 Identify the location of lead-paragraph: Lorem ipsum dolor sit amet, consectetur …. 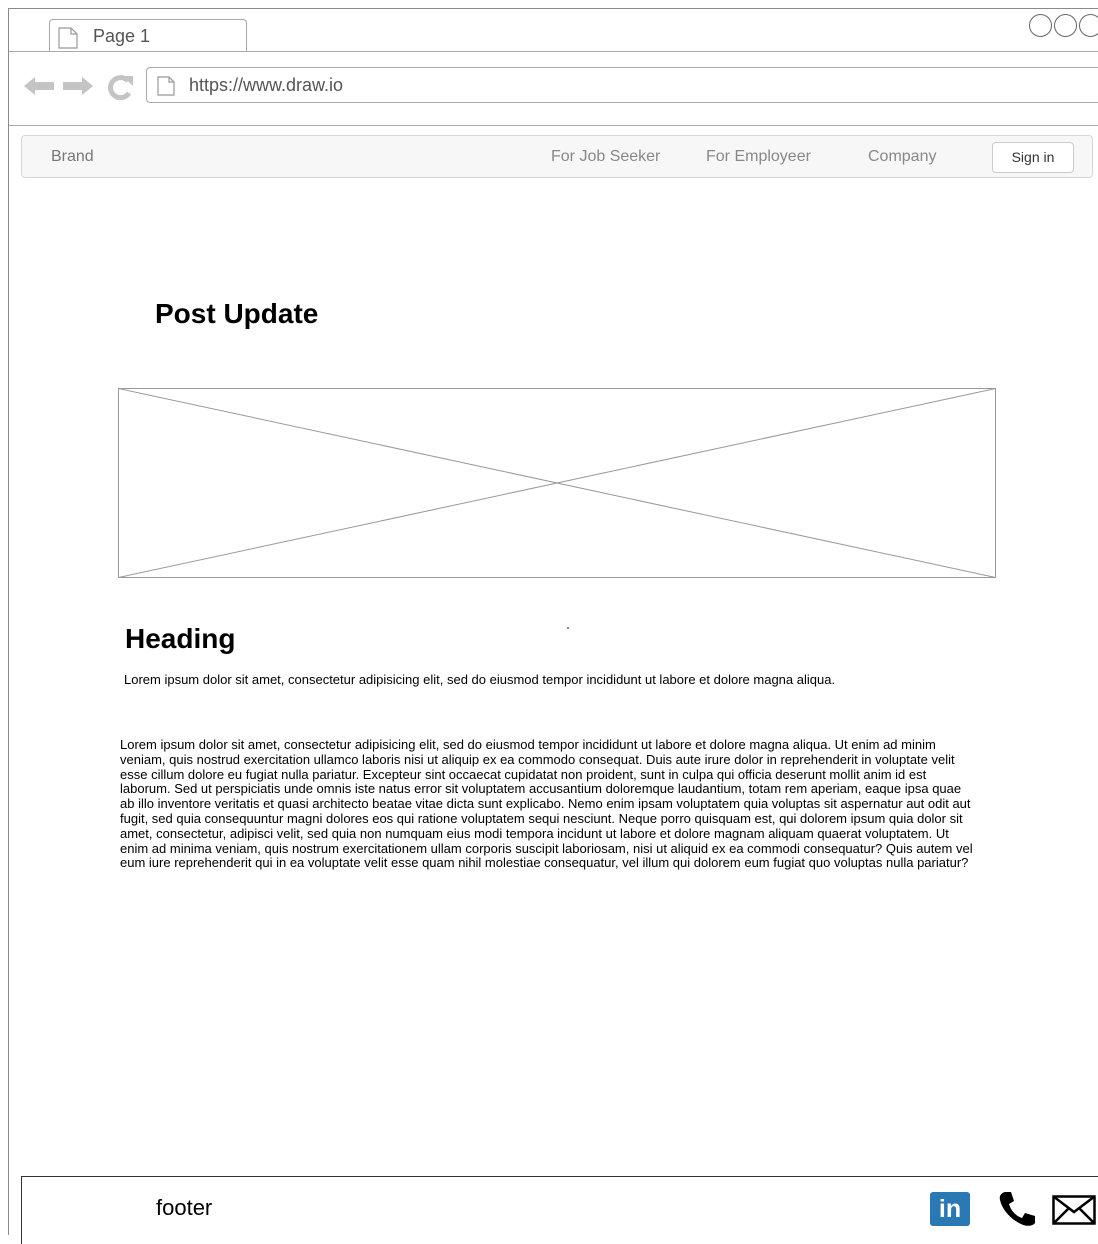
(480, 679).